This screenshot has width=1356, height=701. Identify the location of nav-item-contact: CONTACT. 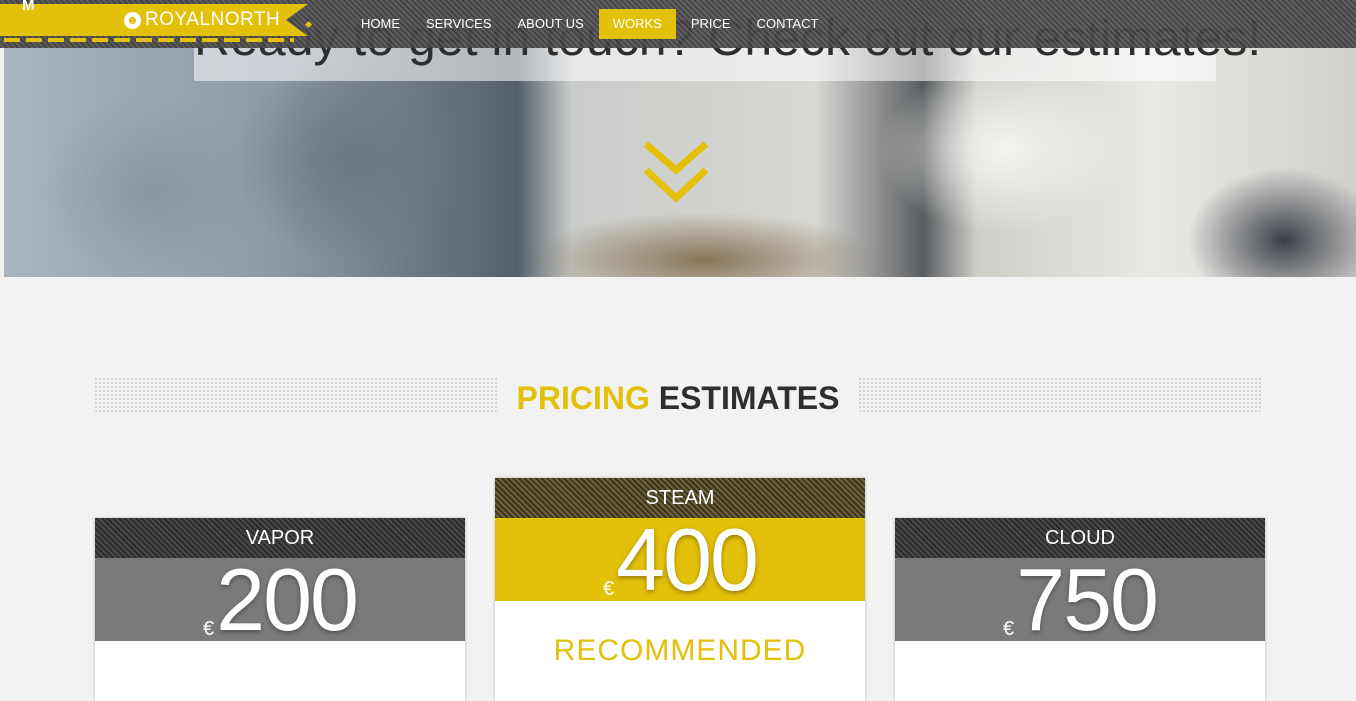
(788, 24).